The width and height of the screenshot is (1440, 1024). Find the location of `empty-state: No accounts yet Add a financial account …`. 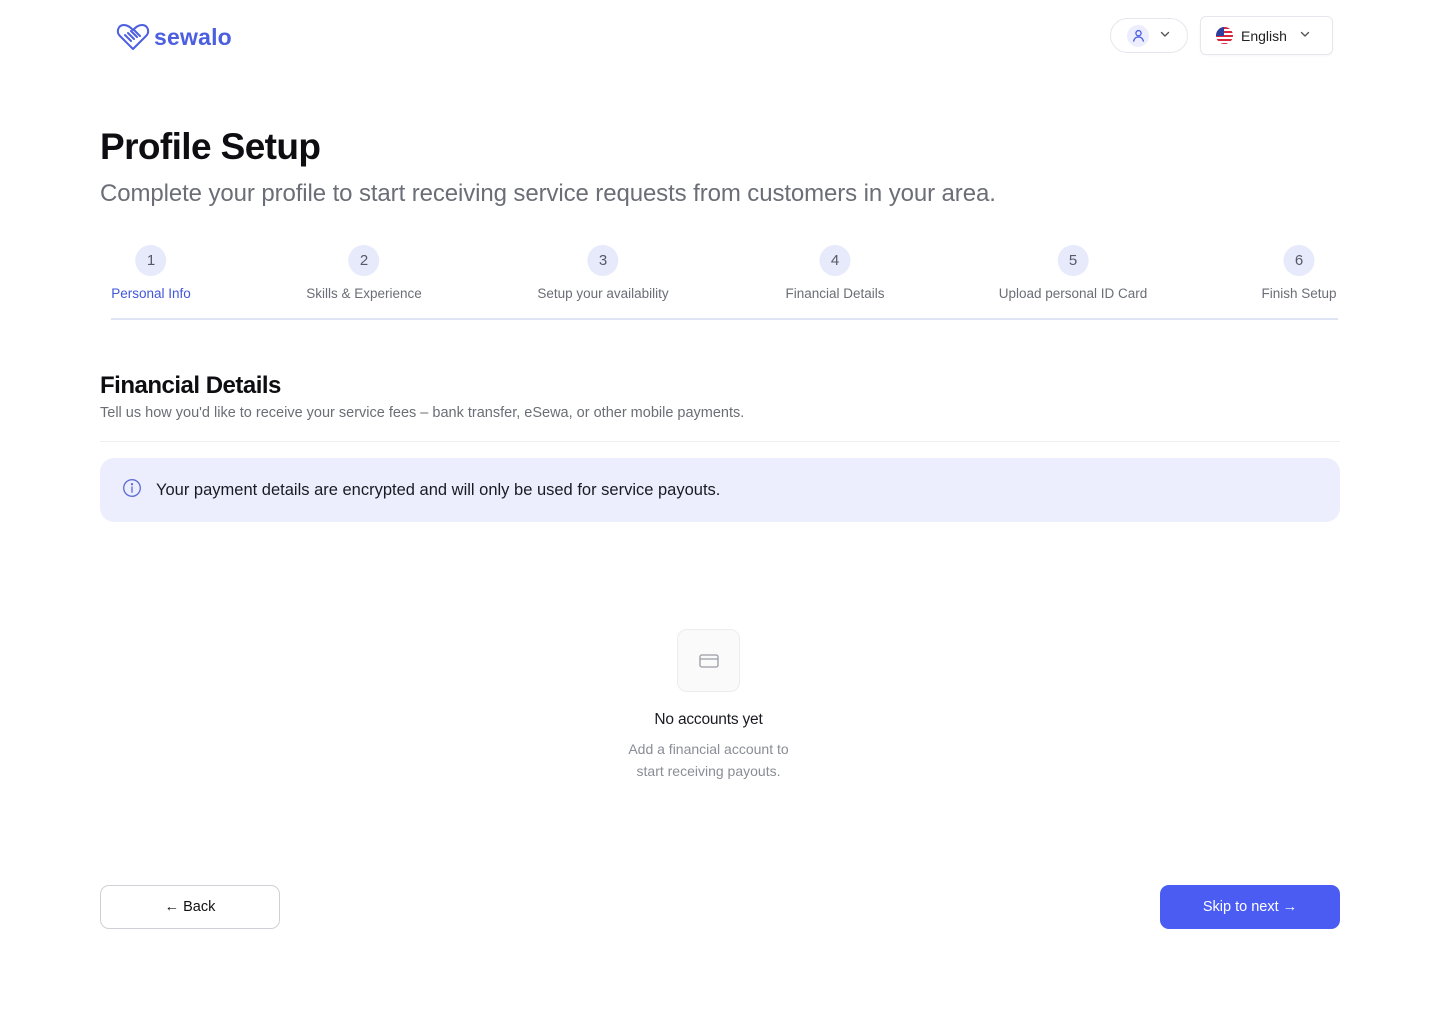

empty-state: No accounts yet Add a financial account … is located at coordinates (708, 705).